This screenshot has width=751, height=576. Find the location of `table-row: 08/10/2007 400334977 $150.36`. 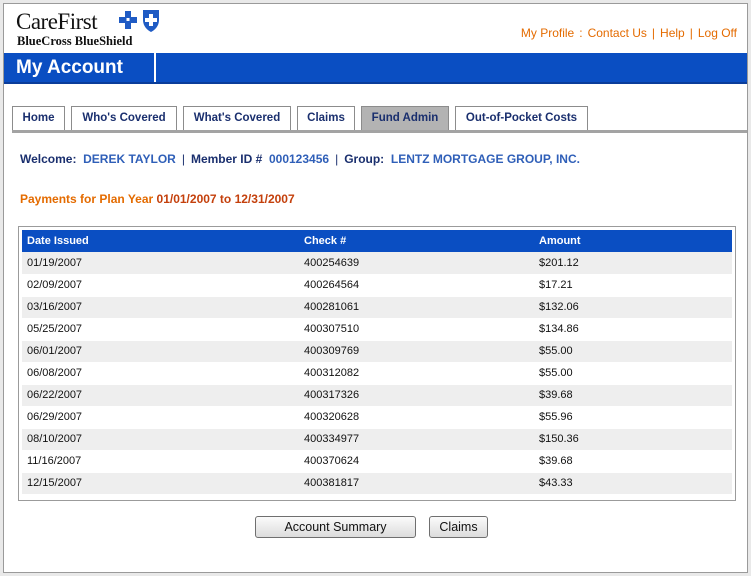

table-row: 08/10/2007 400334977 $150.36 is located at coordinates (377, 439).